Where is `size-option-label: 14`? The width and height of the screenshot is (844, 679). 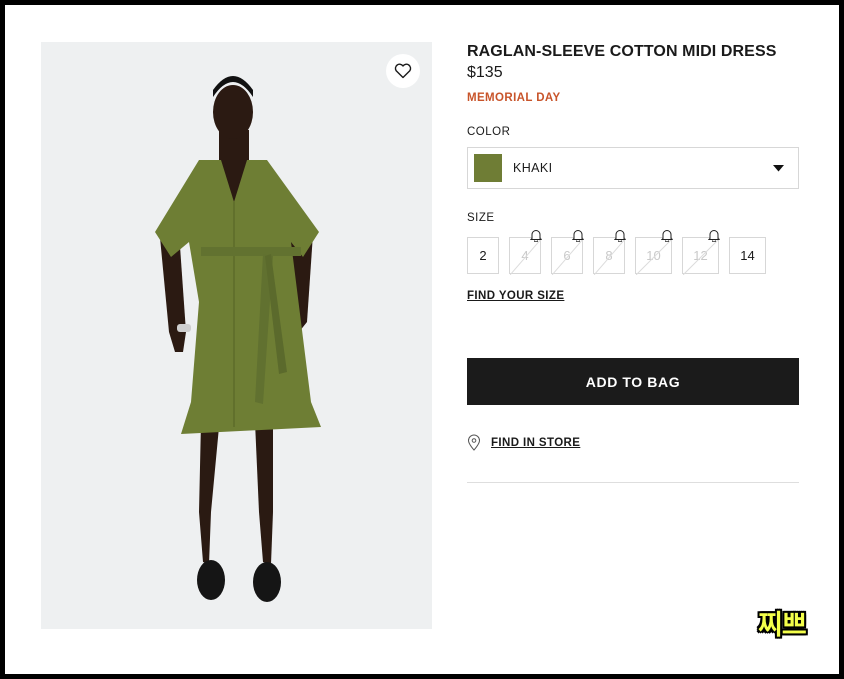 size-option-label: 14 is located at coordinates (747, 255).